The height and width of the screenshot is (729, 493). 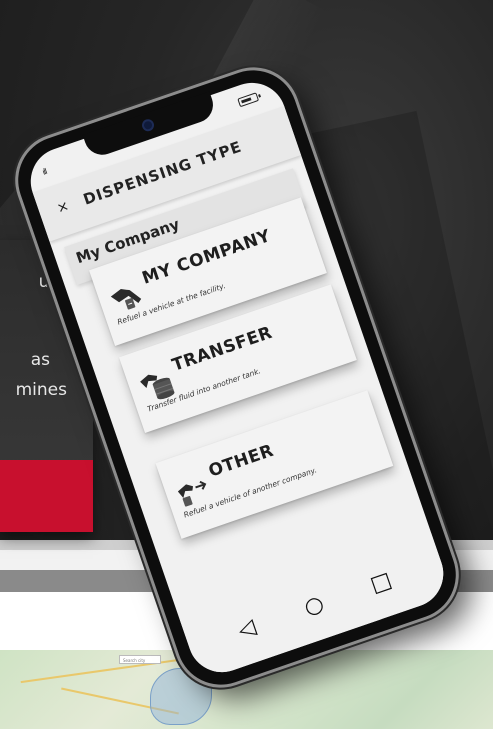 I want to click on tooltip-text: as, so click(x=40, y=360).